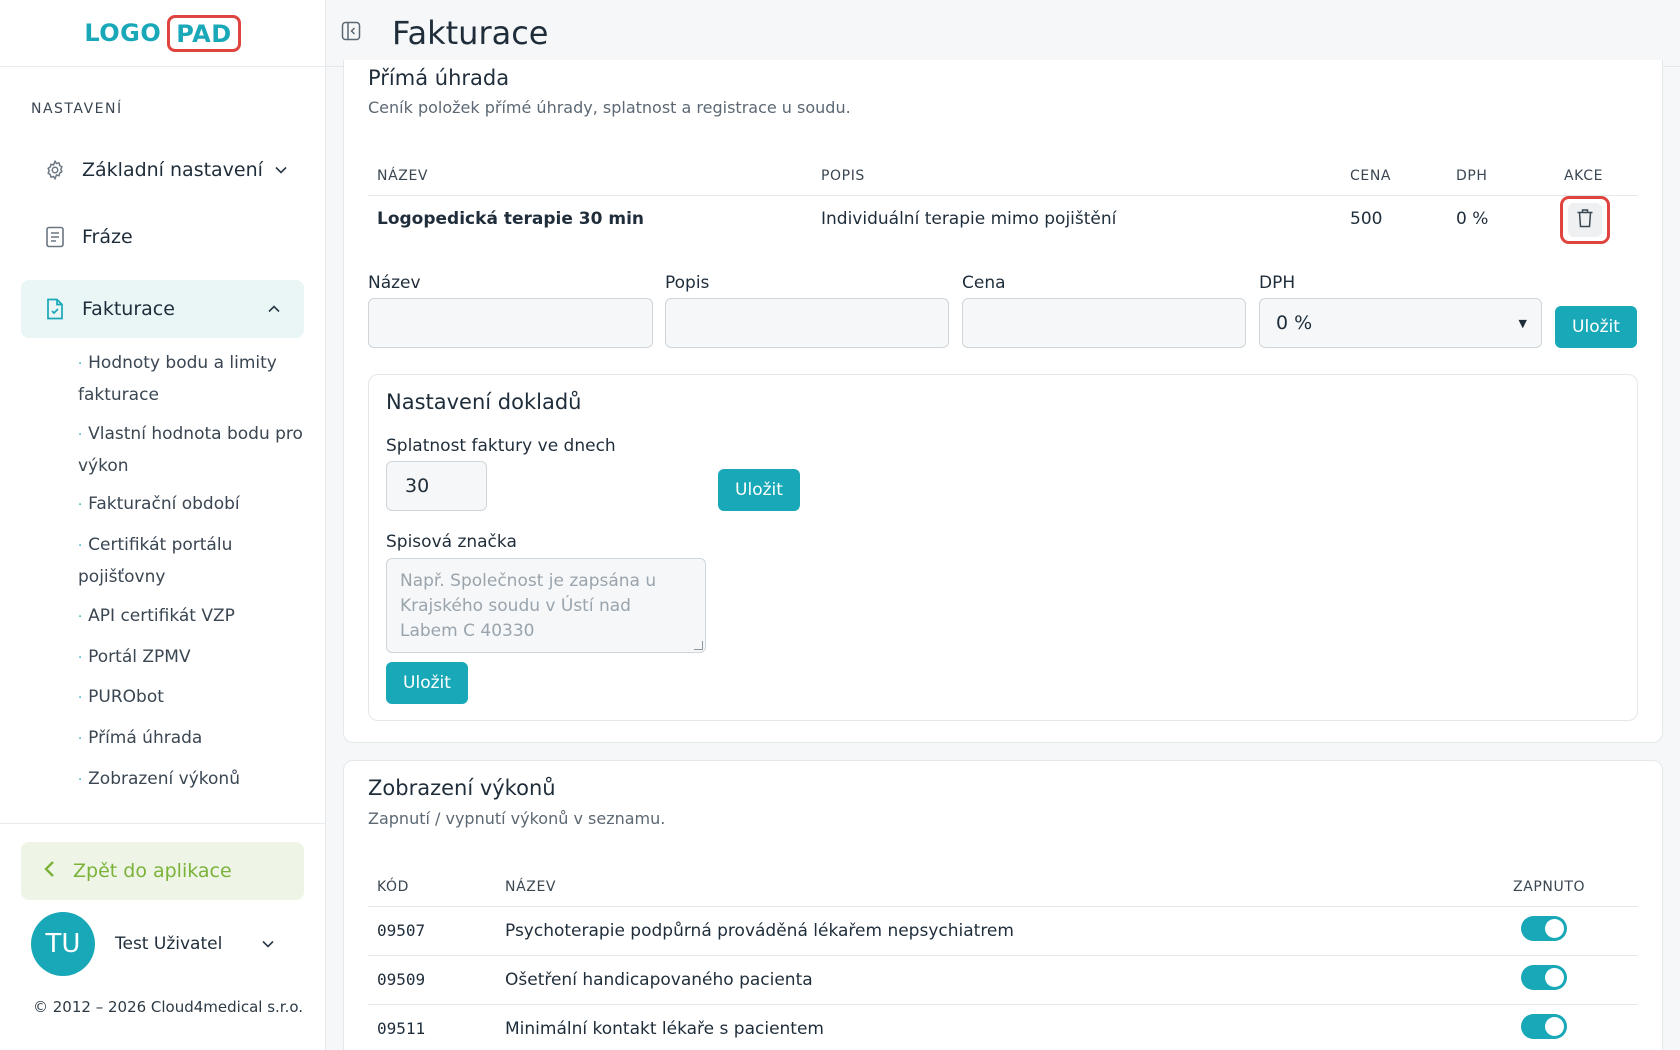 This screenshot has width=1680, height=1050. Describe the element at coordinates (1366, 219) in the screenshot. I see `price-item-price: 500` at that location.